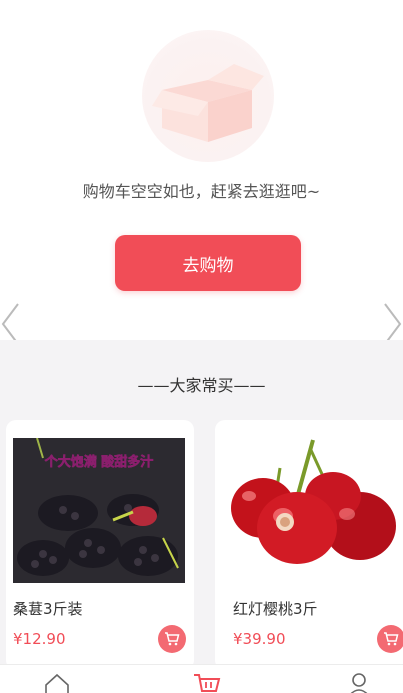 Image resolution: width=403 pixels, height=693 pixels. What do you see at coordinates (48, 609) in the screenshot?
I see `product-name: 桑葚3斤装` at bounding box center [48, 609].